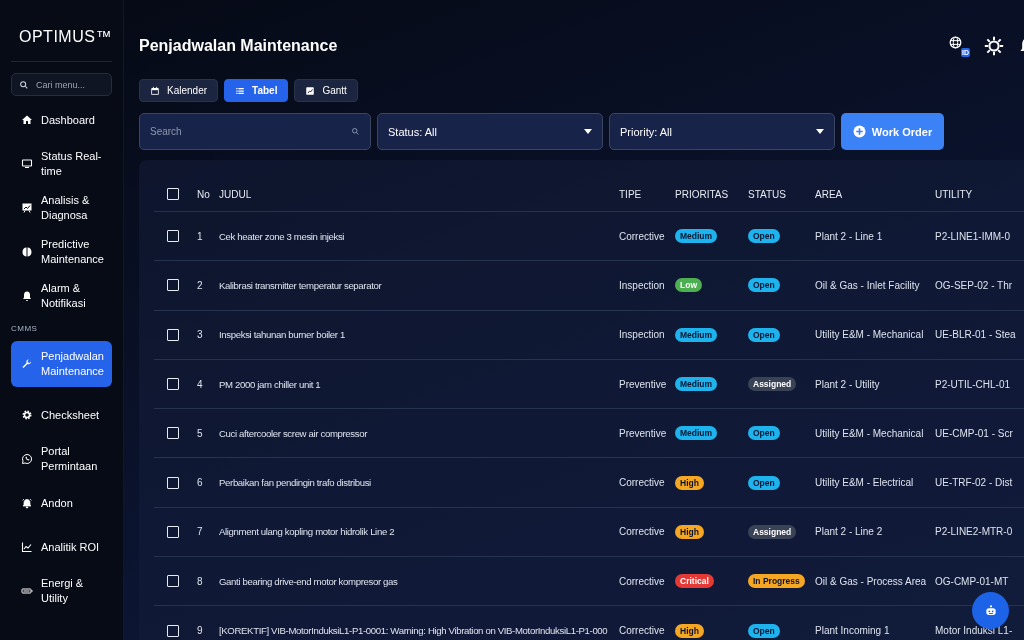 The image size is (1024, 640). What do you see at coordinates (61, 547) in the screenshot?
I see `sidebar-item: Analitik ROI` at bounding box center [61, 547].